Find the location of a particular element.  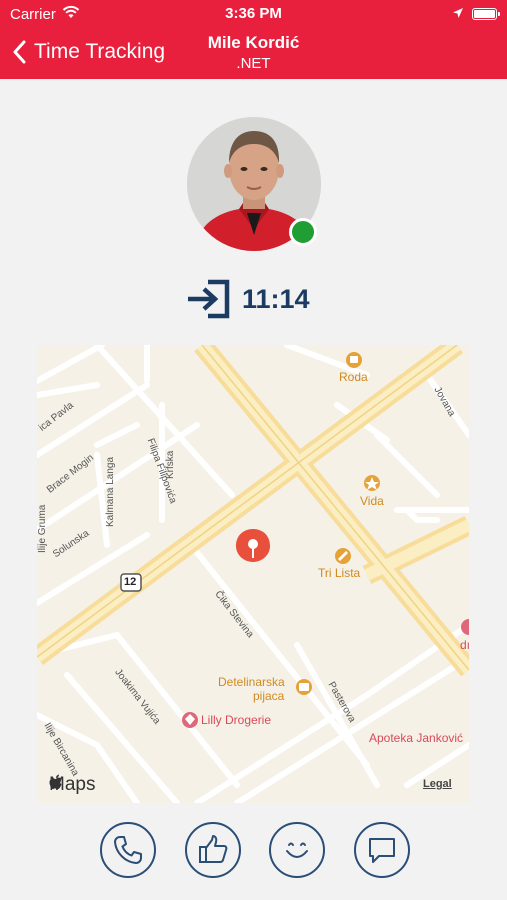

employee-team: .NET is located at coordinates (253, 63).